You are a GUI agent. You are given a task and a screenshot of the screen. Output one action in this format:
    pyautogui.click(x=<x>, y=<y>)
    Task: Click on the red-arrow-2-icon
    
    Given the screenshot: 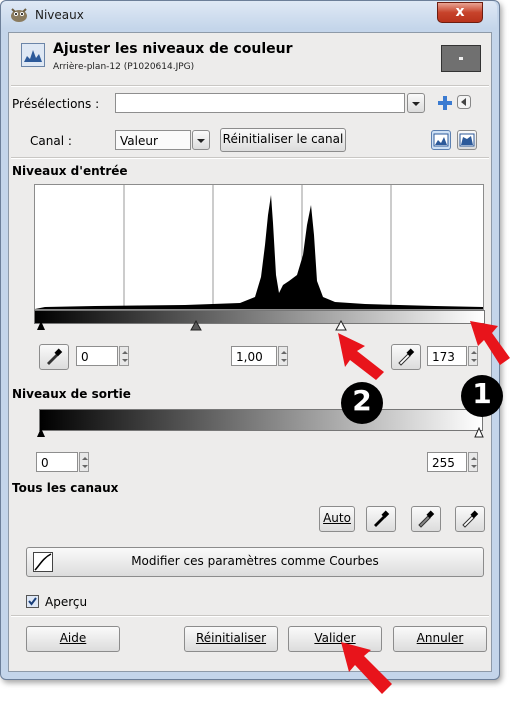 What is the action you would take?
    pyautogui.click(x=361, y=356)
    